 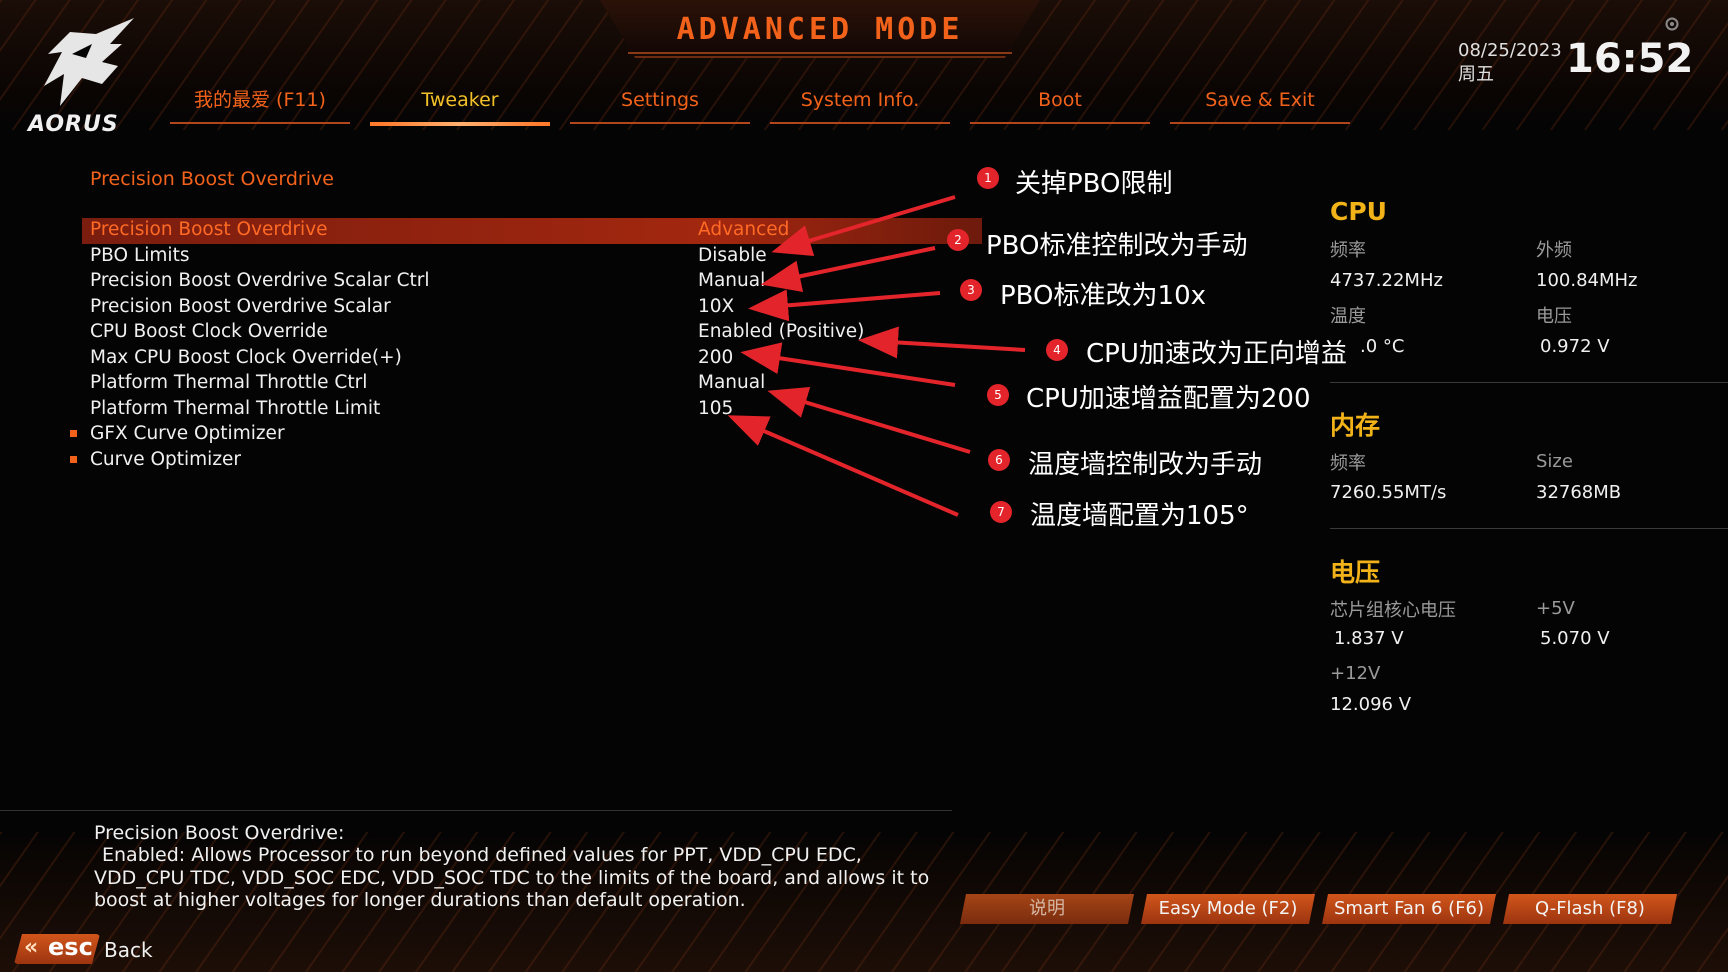 I want to click on esc-key-label: esc, so click(x=70, y=947).